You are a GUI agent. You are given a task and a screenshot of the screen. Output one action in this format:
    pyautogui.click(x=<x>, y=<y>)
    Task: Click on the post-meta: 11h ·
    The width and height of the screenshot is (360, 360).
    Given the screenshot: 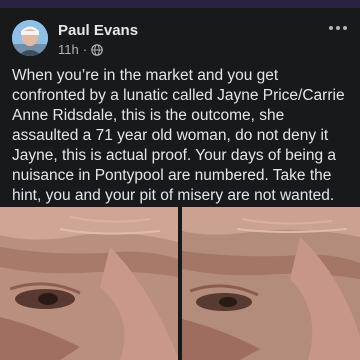 What is the action you would take?
    pyautogui.click(x=80, y=49)
    